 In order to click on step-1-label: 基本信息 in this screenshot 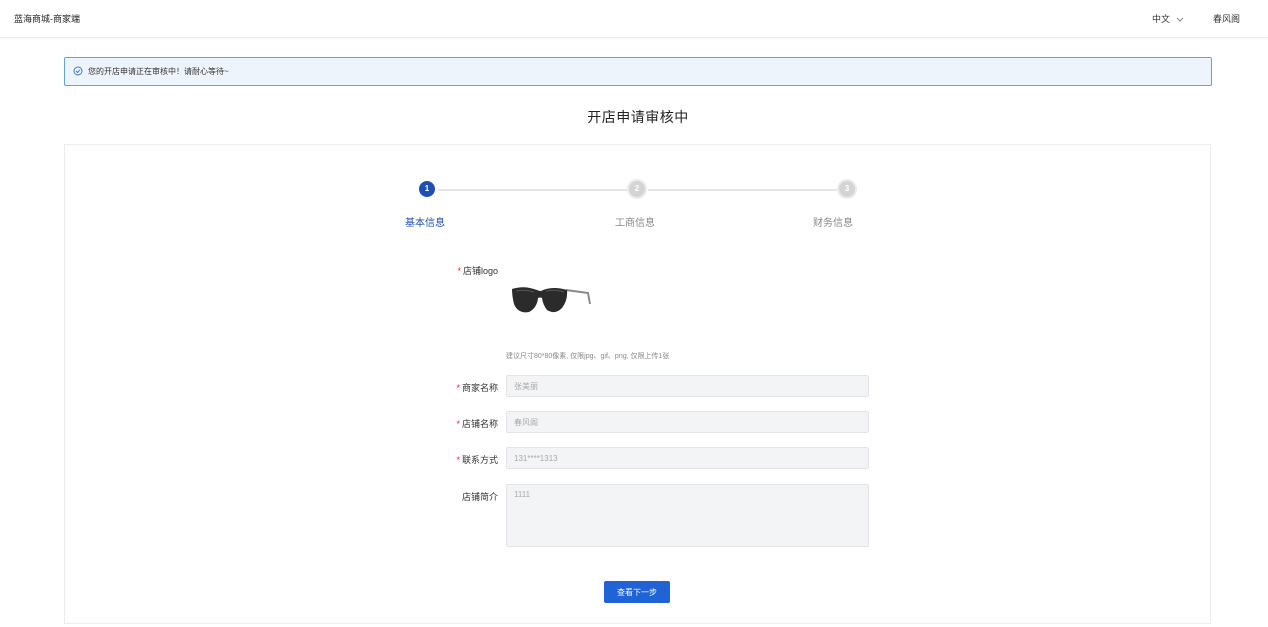, I will do `click(425, 223)`.